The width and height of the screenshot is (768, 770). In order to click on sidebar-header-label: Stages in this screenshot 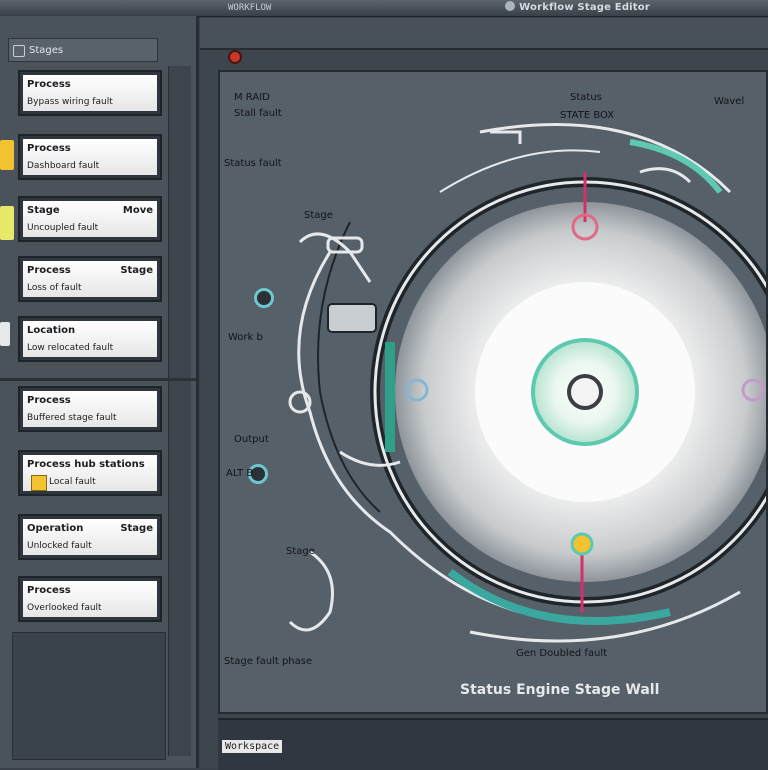, I will do `click(46, 50)`.